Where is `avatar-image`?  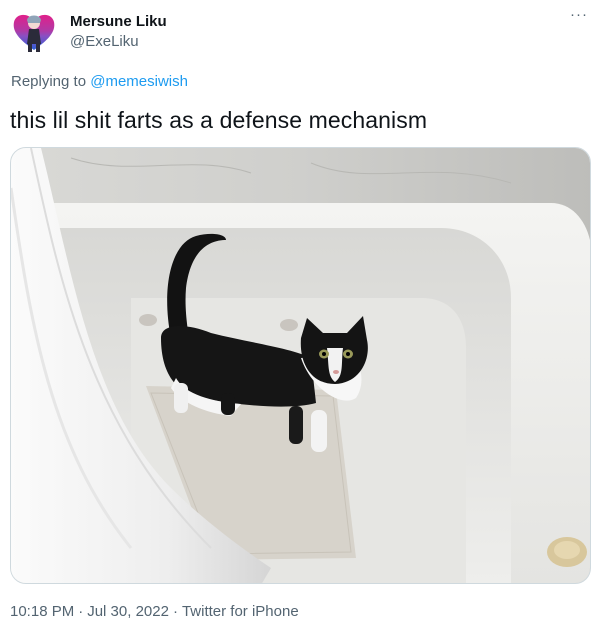
avatar-image is located at coordinates (34, 32).